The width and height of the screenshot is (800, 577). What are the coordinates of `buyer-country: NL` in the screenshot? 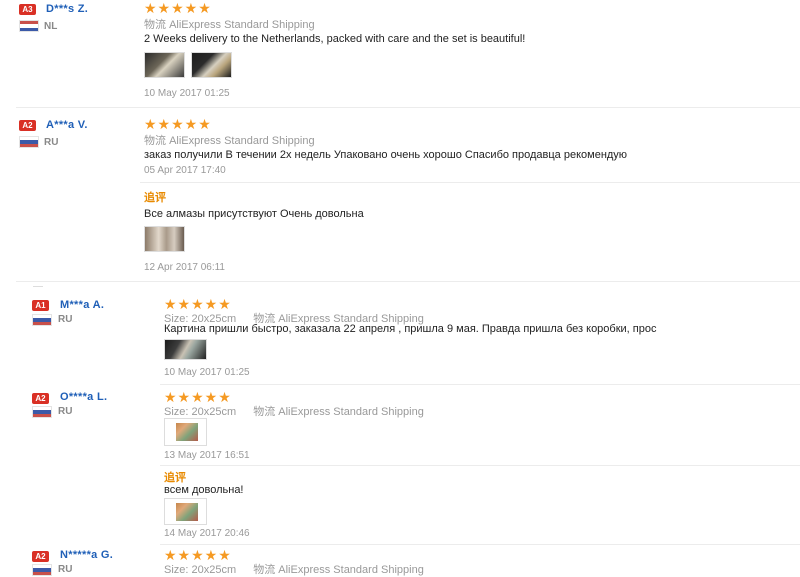 It's located at (51, 26).